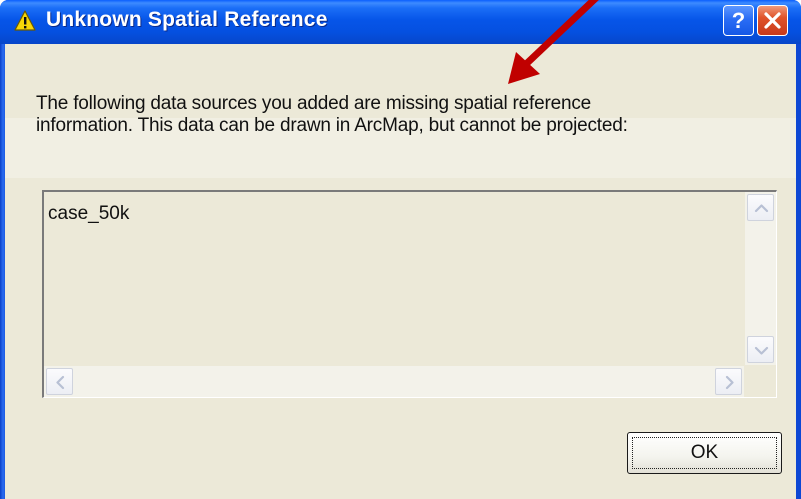  What do you see at coordinates (760, 349) in the screenshot?
I see `scroll-down-button` at bounding box center [760, 349].